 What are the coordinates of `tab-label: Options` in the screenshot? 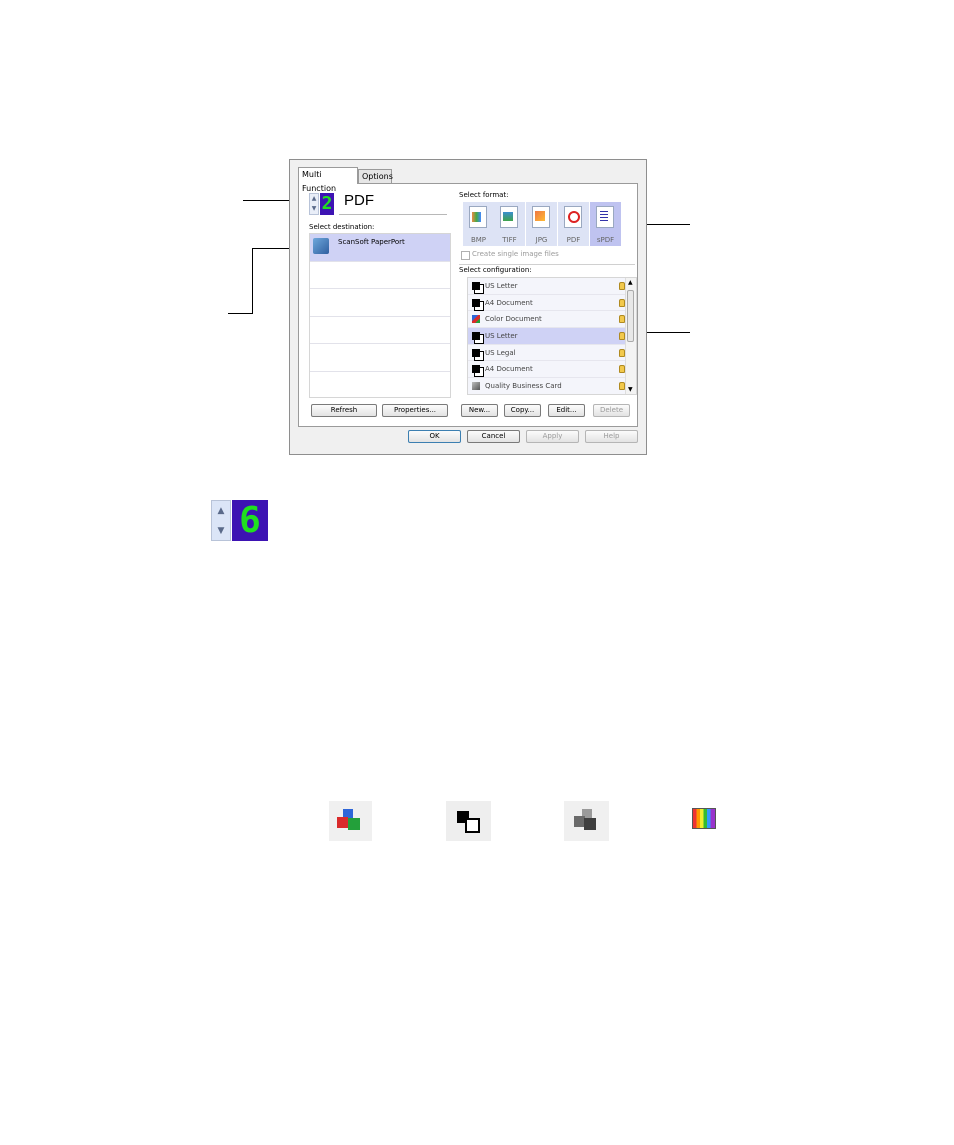 It's located at (377, 176).